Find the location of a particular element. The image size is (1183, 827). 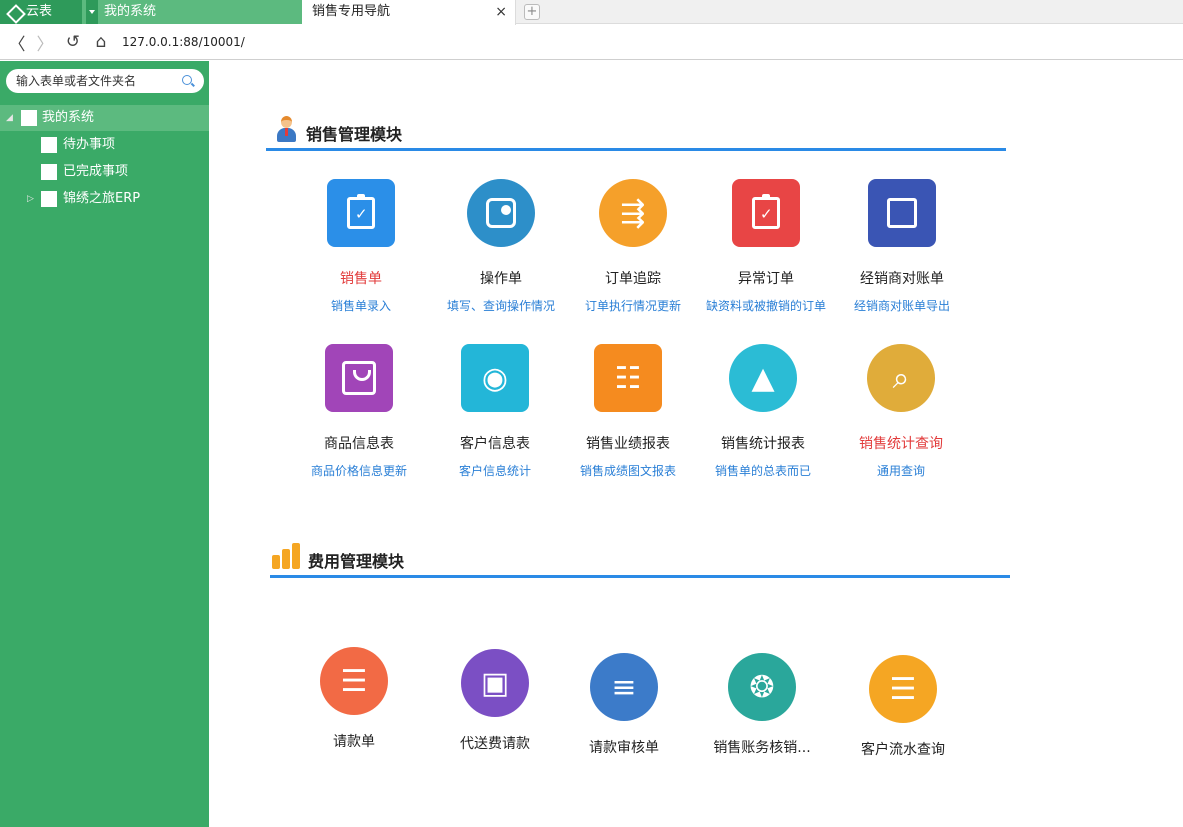

tab-sales-nav: 销售专用导航 × is located at coordinates (409, 12).